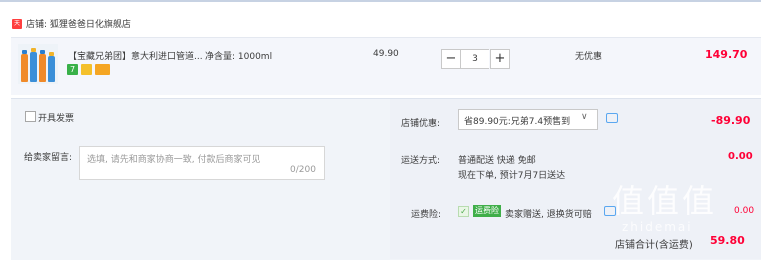  I want to click on shipping-method: 普通配送 快递 免邮, so click(497, 161).